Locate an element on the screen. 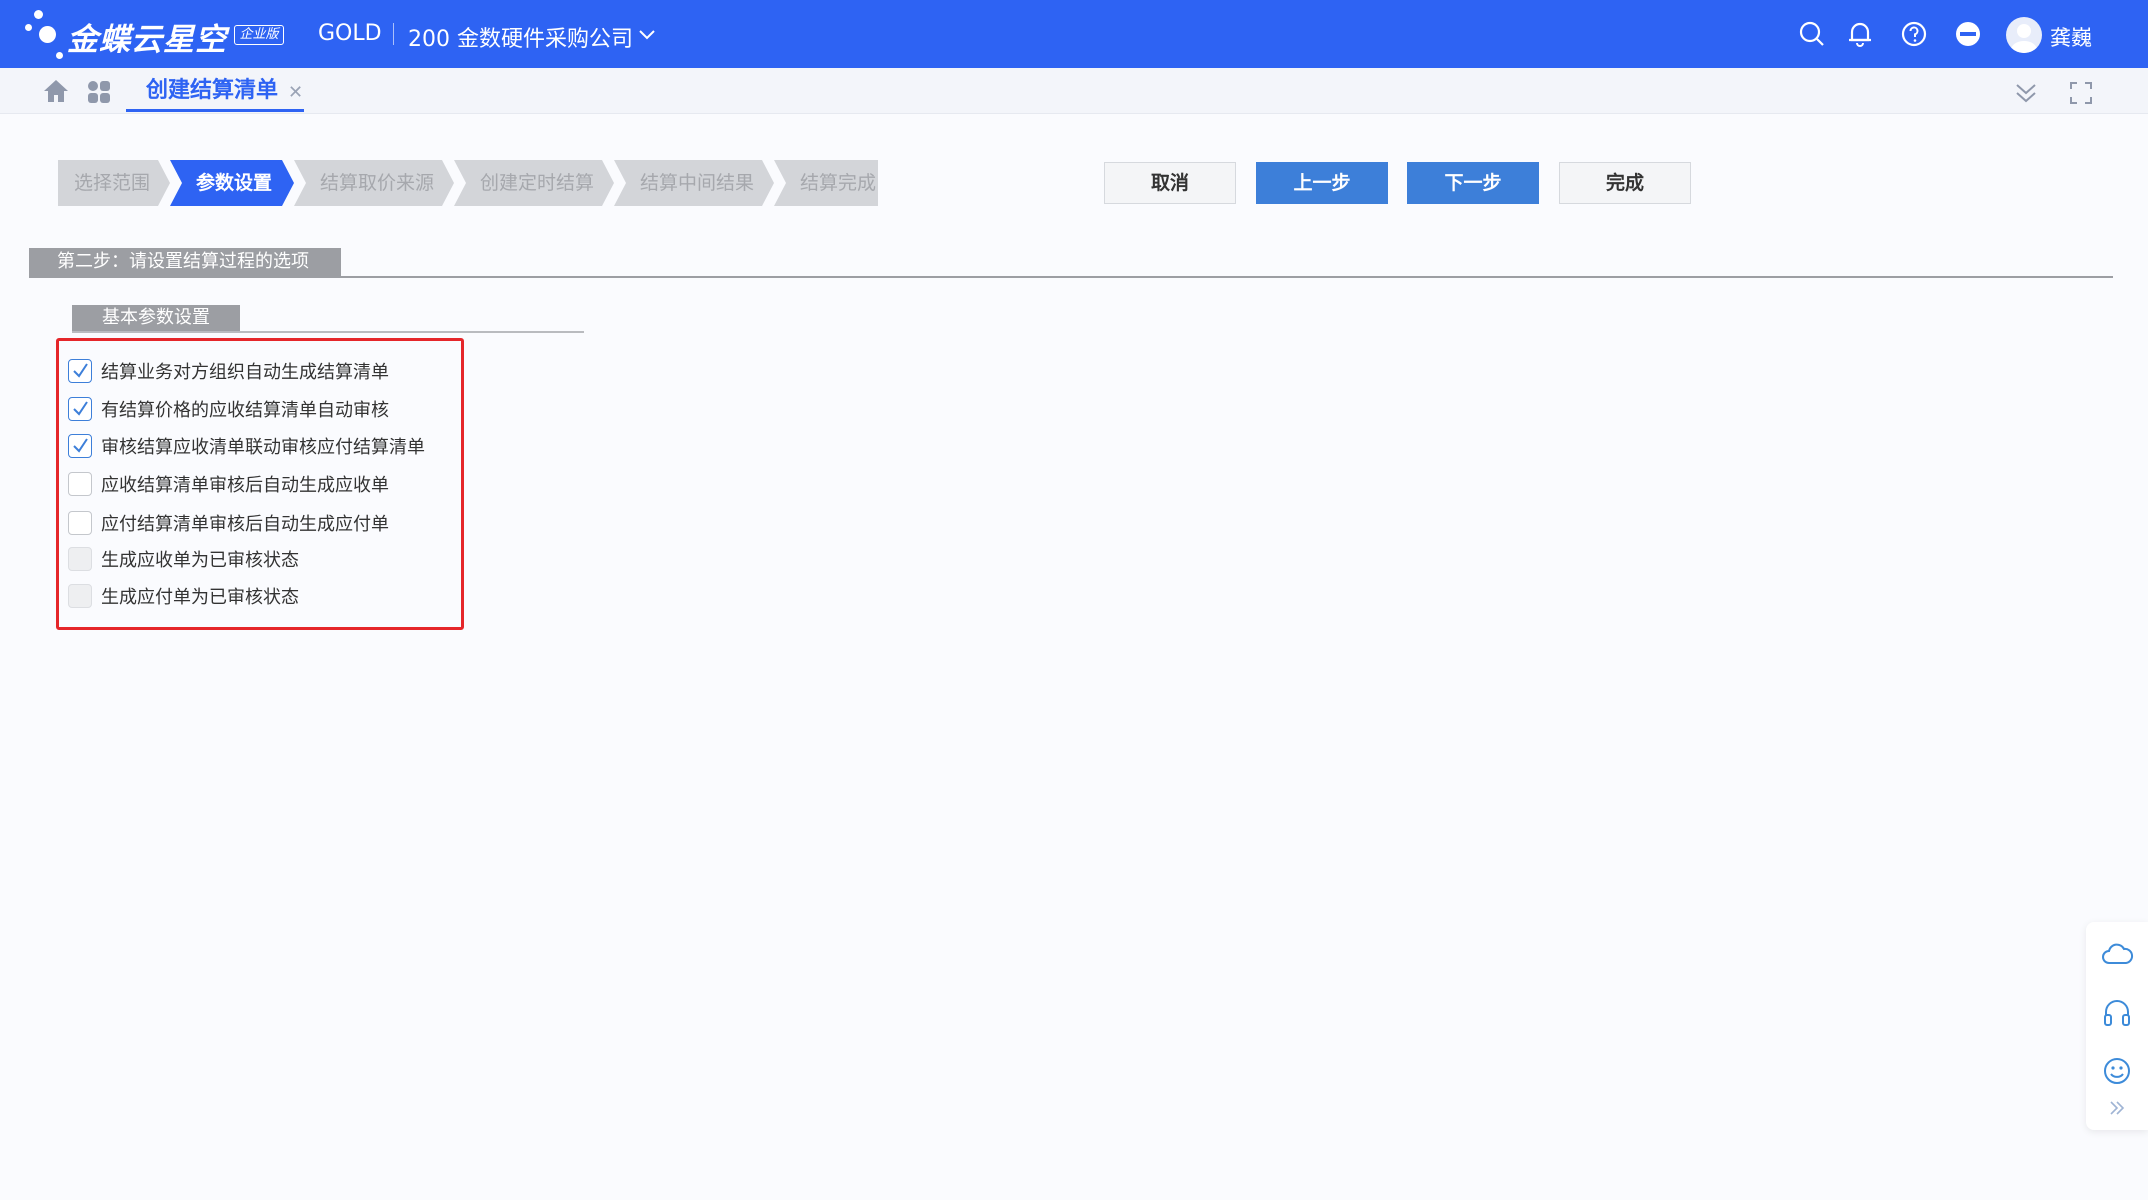 The image size is (2148, 1200). step-price-source: 结算取价来源 is located at coordinates (374, 183).